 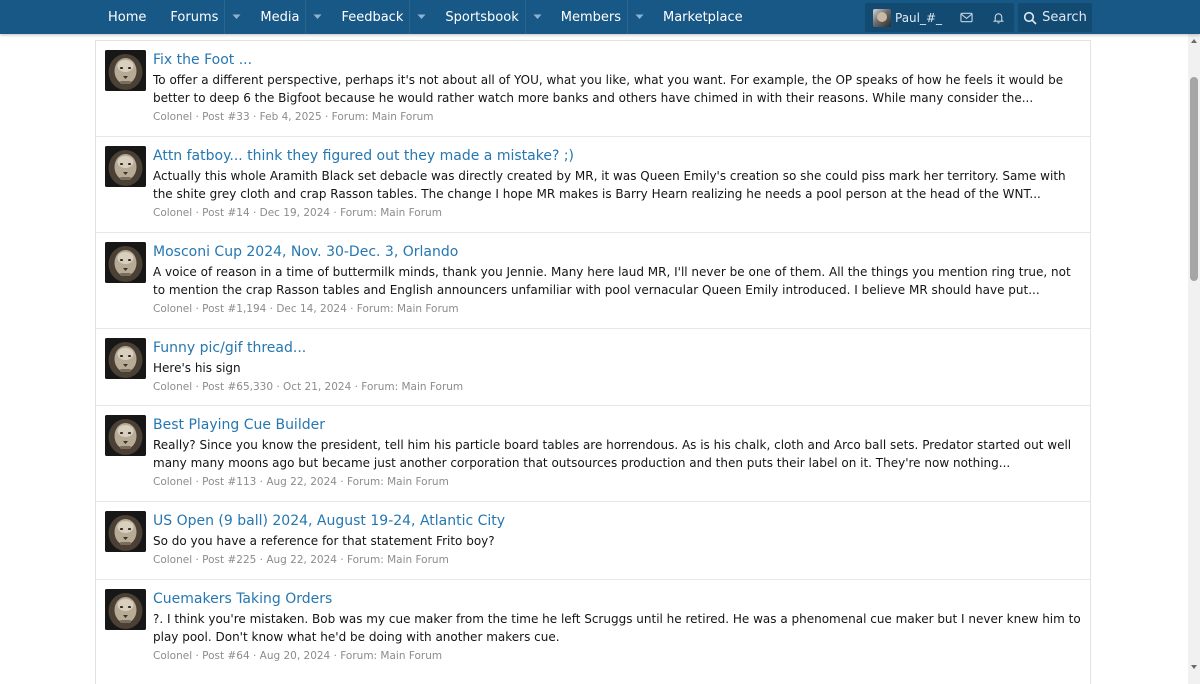 I want to click on alerts-bell-icon, so click(x=998, y=17).